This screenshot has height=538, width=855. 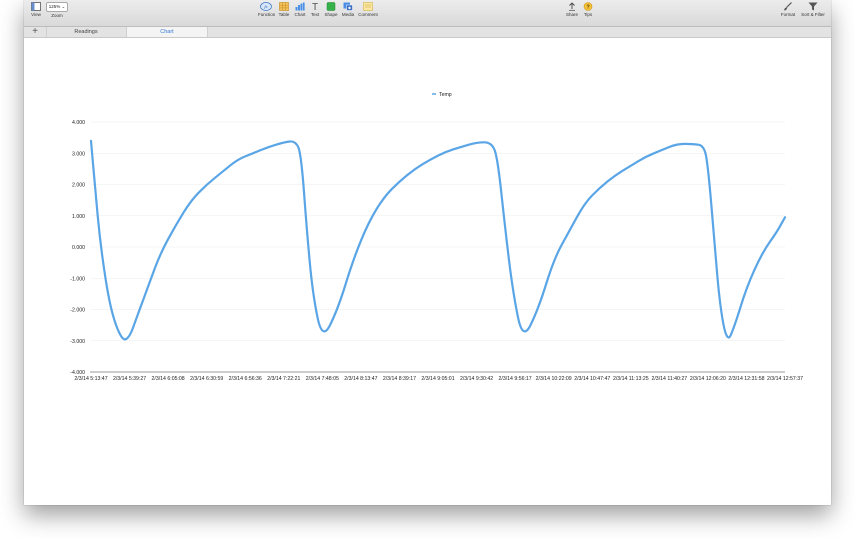 I want to click on x-tick-label: 2/3/14 5:39:27, so click(x=129, y=379).